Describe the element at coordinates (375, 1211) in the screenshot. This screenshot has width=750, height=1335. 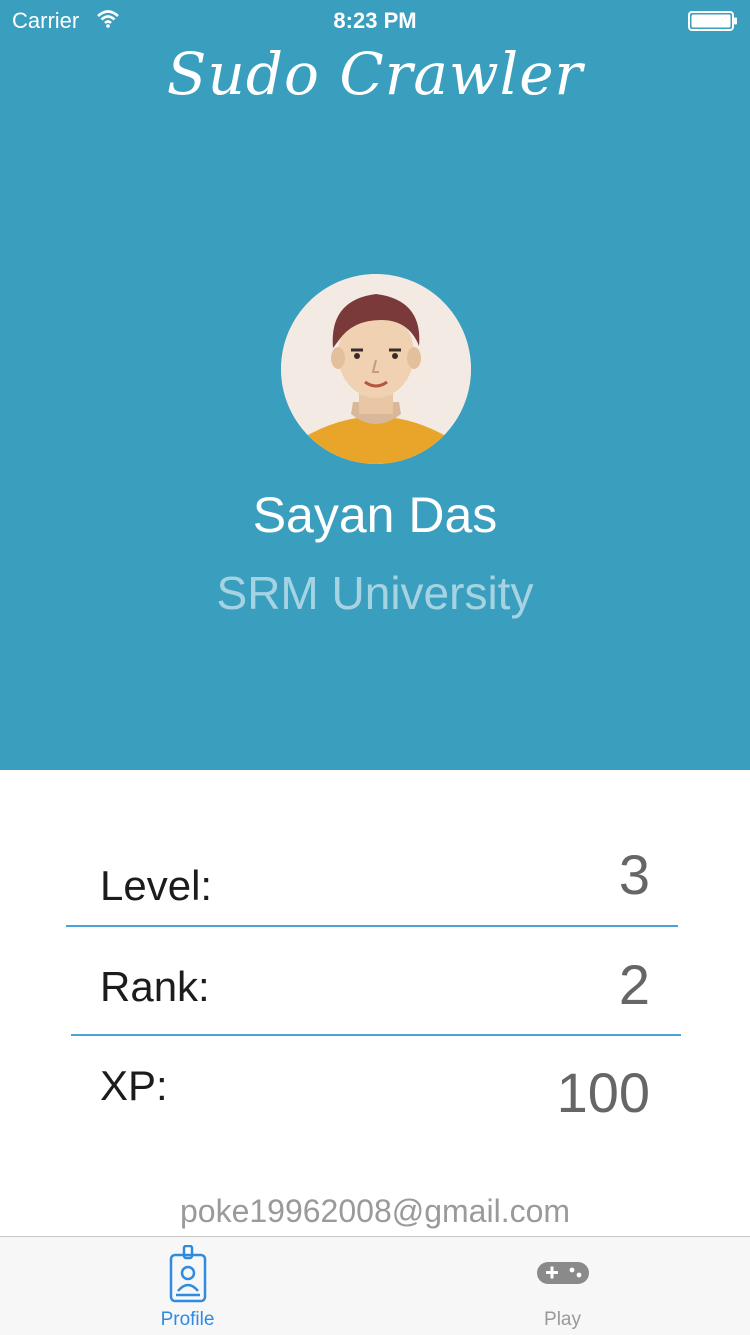
I see `user-email: poke19962008@gmail.com` at that location.